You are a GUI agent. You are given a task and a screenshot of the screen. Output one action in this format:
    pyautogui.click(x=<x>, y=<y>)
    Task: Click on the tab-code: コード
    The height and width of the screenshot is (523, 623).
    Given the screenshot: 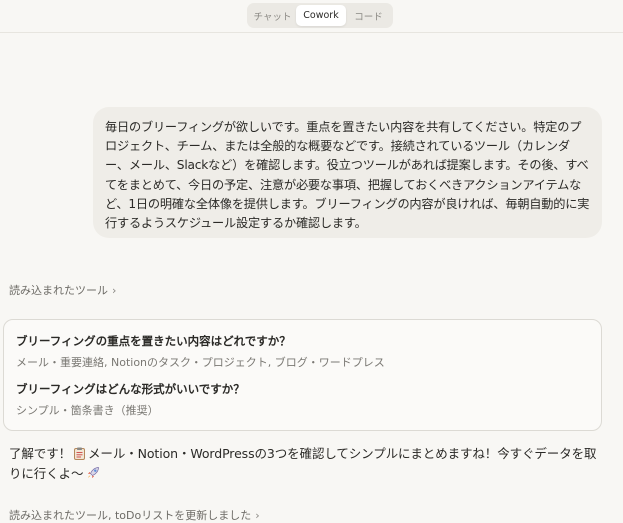 What is the action you would take?
    pyautogui.click(x=368, y=15)
    